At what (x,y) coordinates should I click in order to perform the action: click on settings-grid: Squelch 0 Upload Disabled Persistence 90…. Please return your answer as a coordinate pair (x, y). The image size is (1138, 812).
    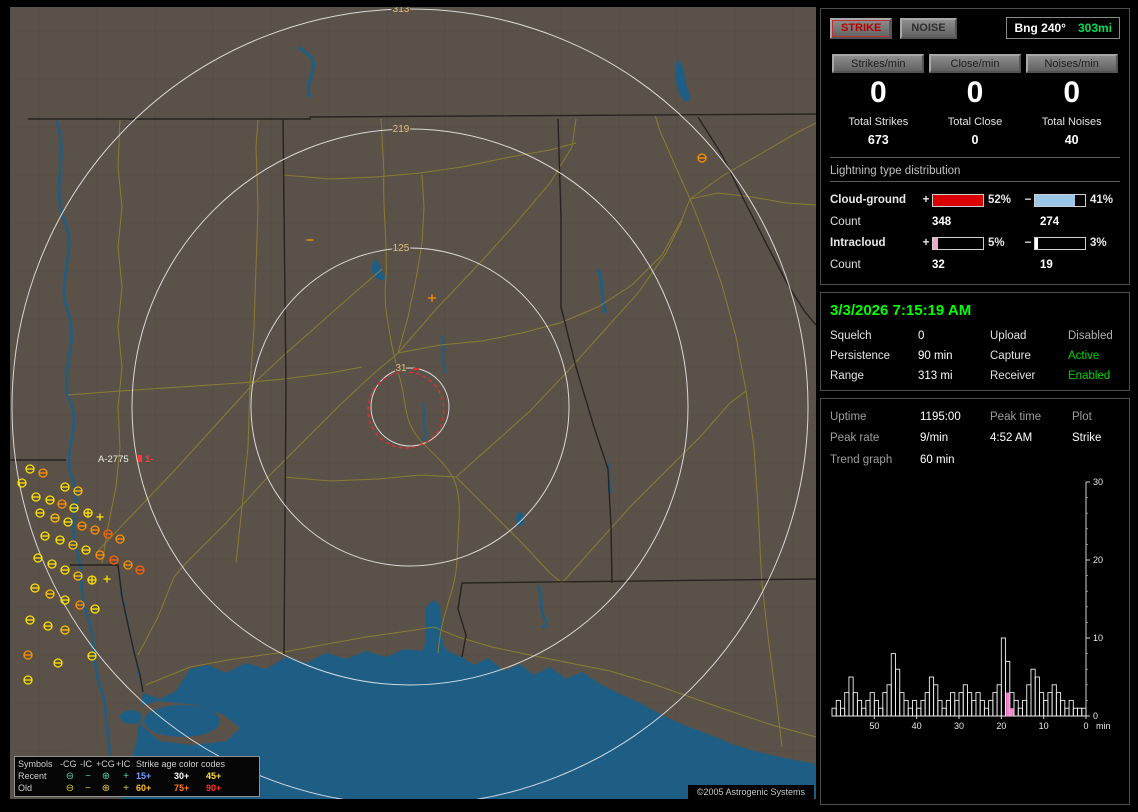
    Looking at the image, I should click on (975, 356).